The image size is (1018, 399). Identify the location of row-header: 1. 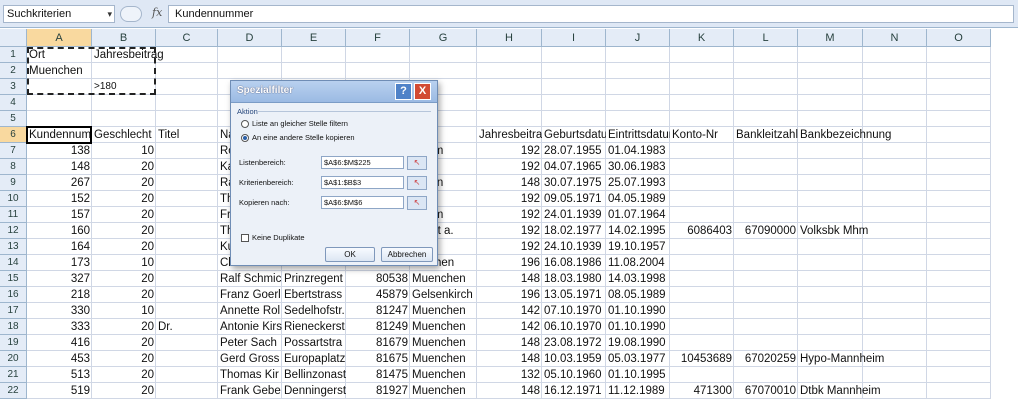
(13, 55).